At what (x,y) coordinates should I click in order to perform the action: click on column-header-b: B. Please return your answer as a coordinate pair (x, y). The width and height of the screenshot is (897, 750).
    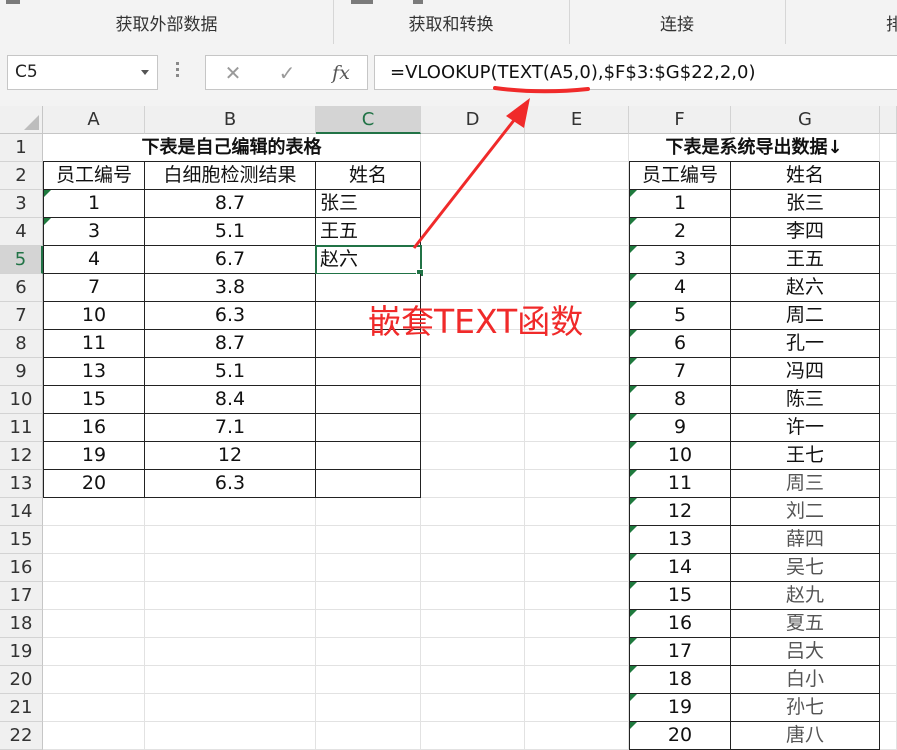
    Looking at the image, I should click on (230, 120).